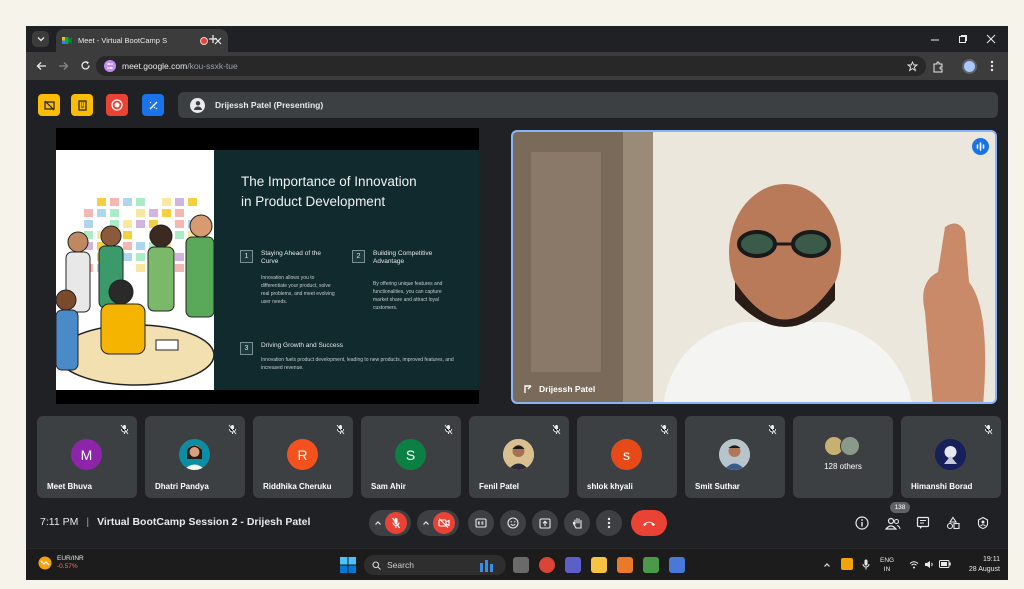  I want to click on task-view-icon, so click(521, 565).